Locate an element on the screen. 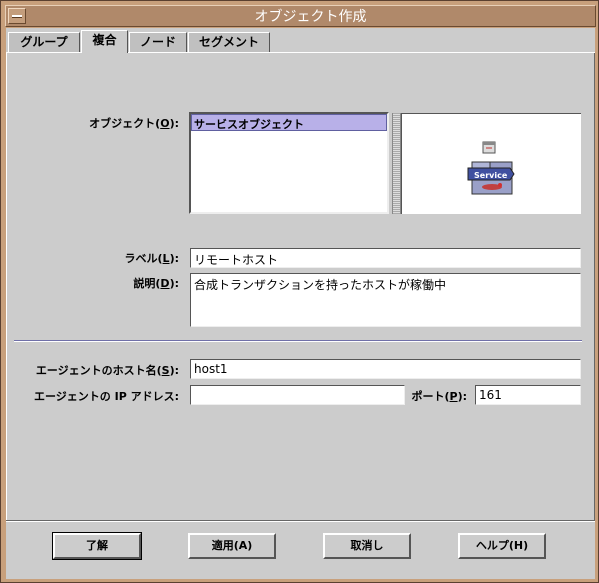 The width and height of the screenshot is (599, 583). window-title: オブジェクト作成 is located at coordinates (310, 17).